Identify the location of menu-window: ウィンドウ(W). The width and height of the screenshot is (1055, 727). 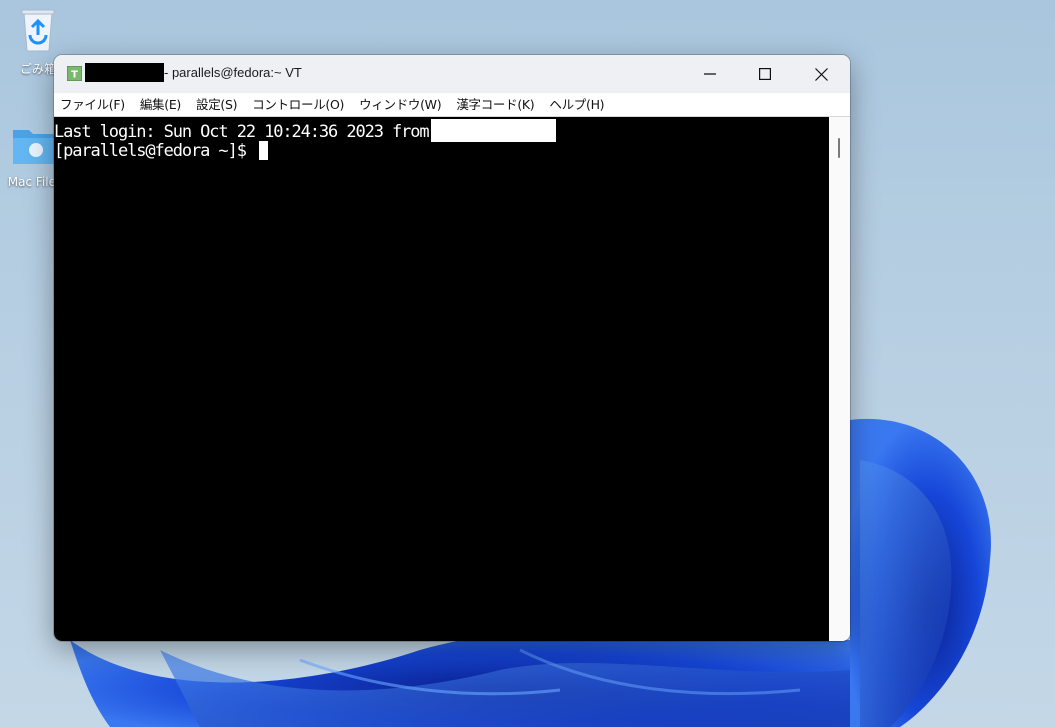
(401, 104).